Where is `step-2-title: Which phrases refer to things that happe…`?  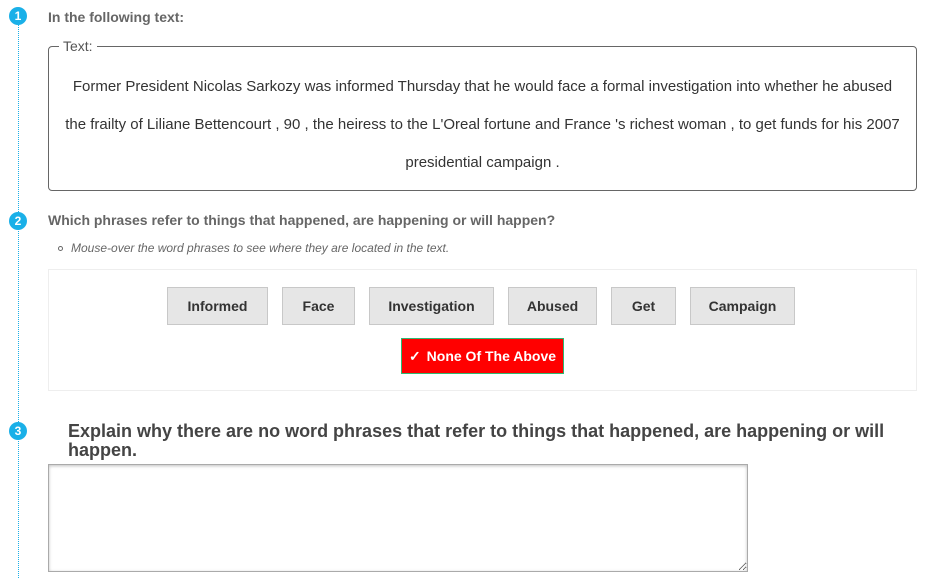 step-2-title: Which phrases refer to things that happe… is located at coordinates (302, 220).